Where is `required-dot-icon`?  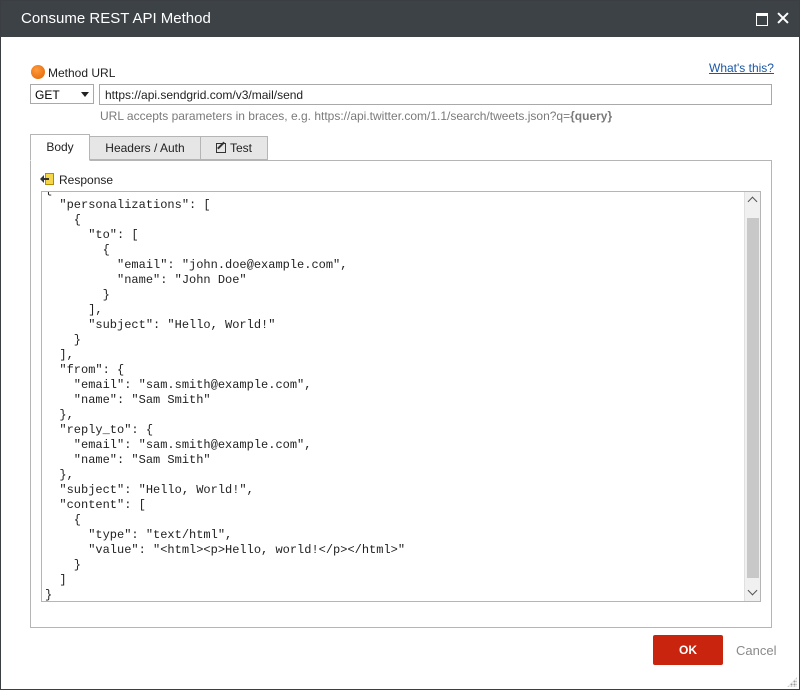
required-dot-icon is located at coordinates (38, 72).